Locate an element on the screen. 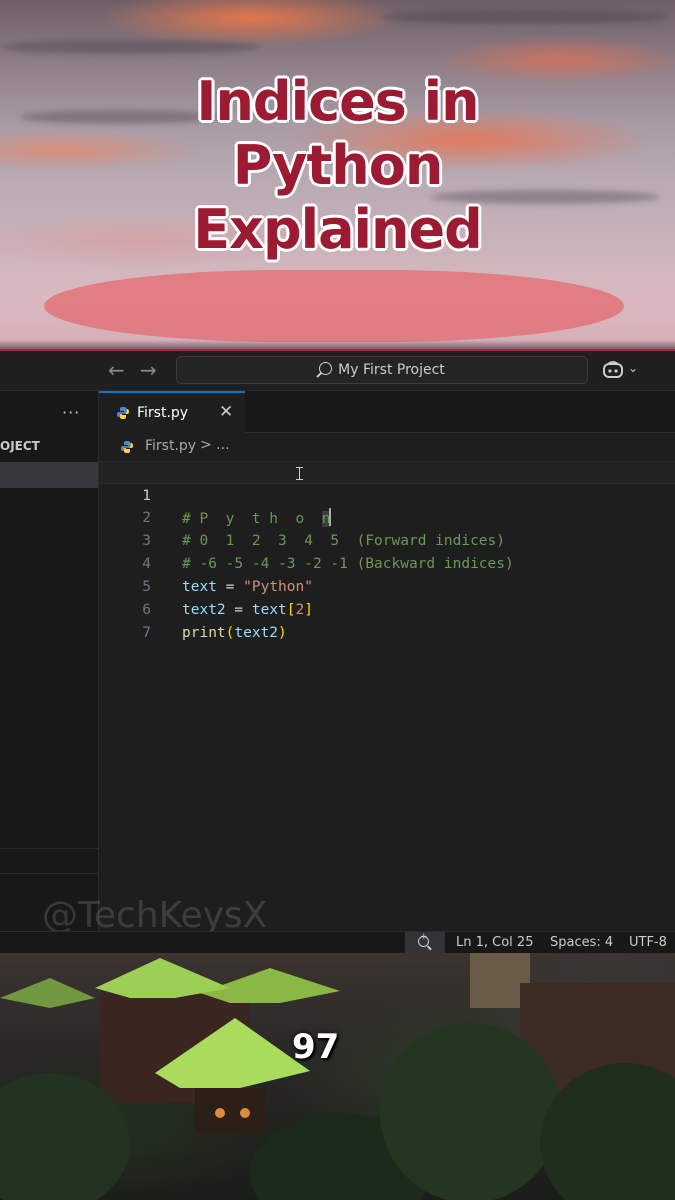  code-line: 1 # P y t h o n is located at coordinates (387, 494).